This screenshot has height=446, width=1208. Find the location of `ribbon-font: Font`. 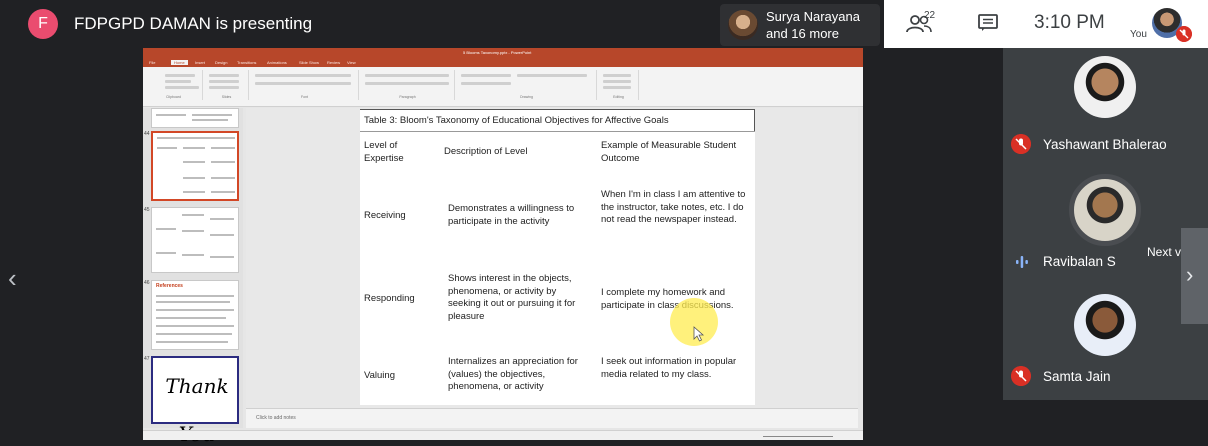

ribbon-font: Font is located at coordinates (305, 85).